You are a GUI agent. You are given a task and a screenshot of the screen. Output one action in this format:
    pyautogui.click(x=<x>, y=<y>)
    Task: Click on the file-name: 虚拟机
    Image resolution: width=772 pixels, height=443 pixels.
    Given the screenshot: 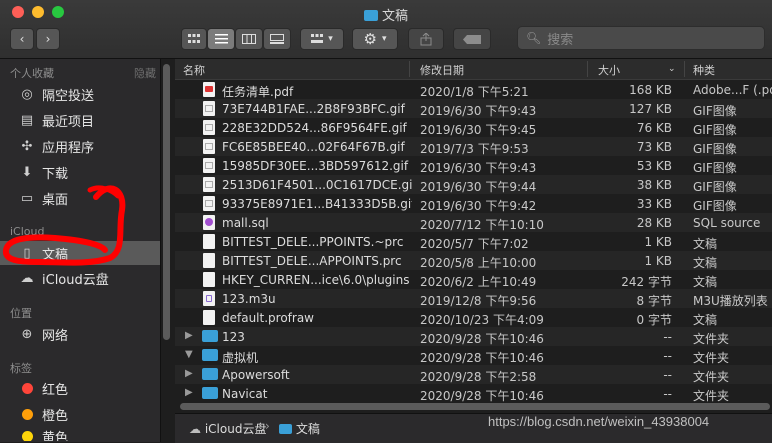 What is the action you would take?
    pyautogui.click(x=240, y=358)
    